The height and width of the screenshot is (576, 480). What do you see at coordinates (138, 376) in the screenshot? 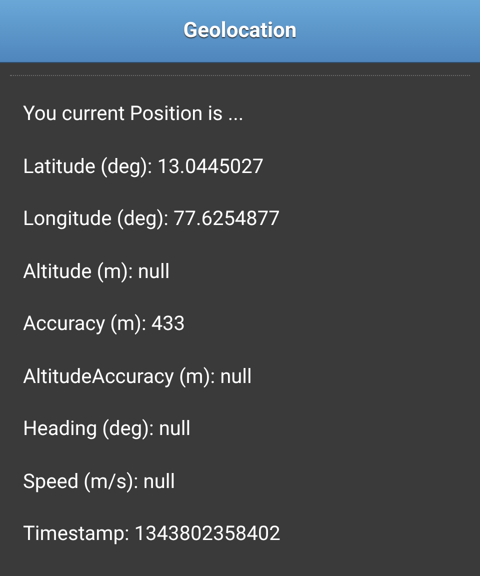
I see `info-text: AltitudeAccuracy (m): null` at bounding box center [138, 376].